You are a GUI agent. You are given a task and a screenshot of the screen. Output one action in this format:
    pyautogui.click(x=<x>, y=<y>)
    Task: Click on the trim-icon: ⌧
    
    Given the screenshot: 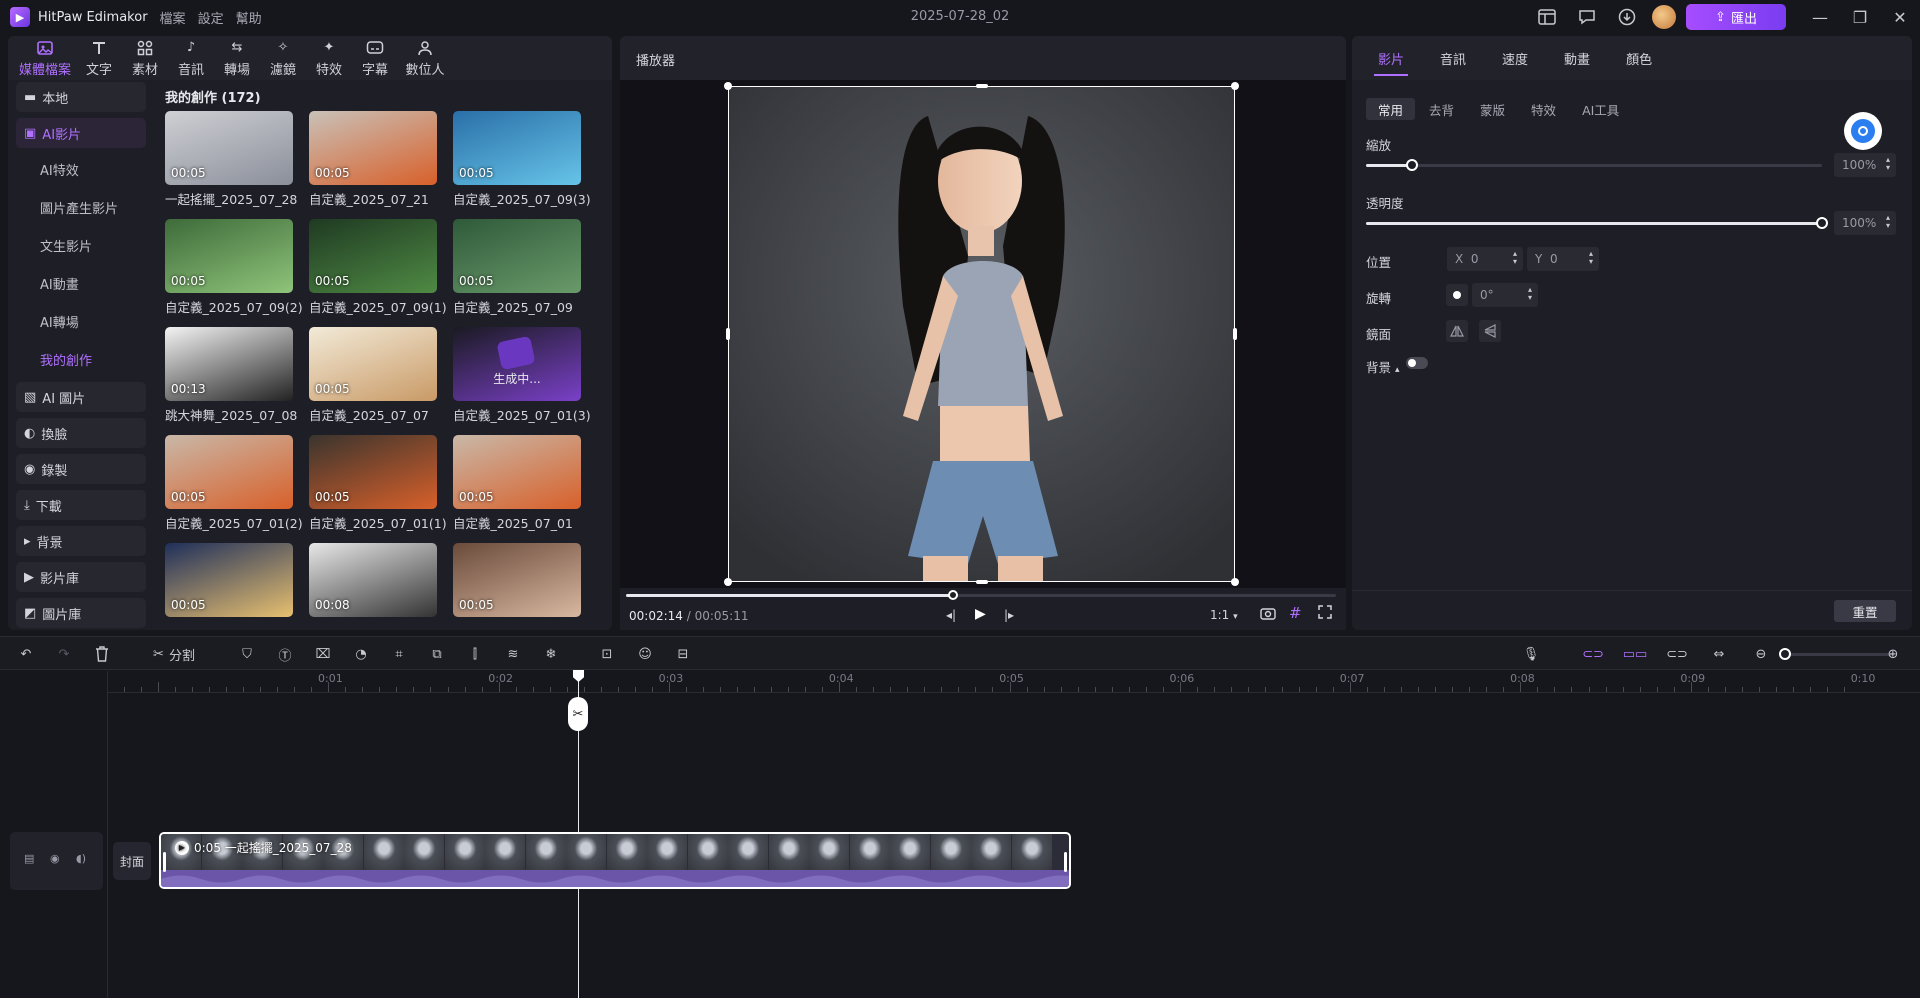 What is the action you would take?
    pyautogui.click(x=323, y=654)
    